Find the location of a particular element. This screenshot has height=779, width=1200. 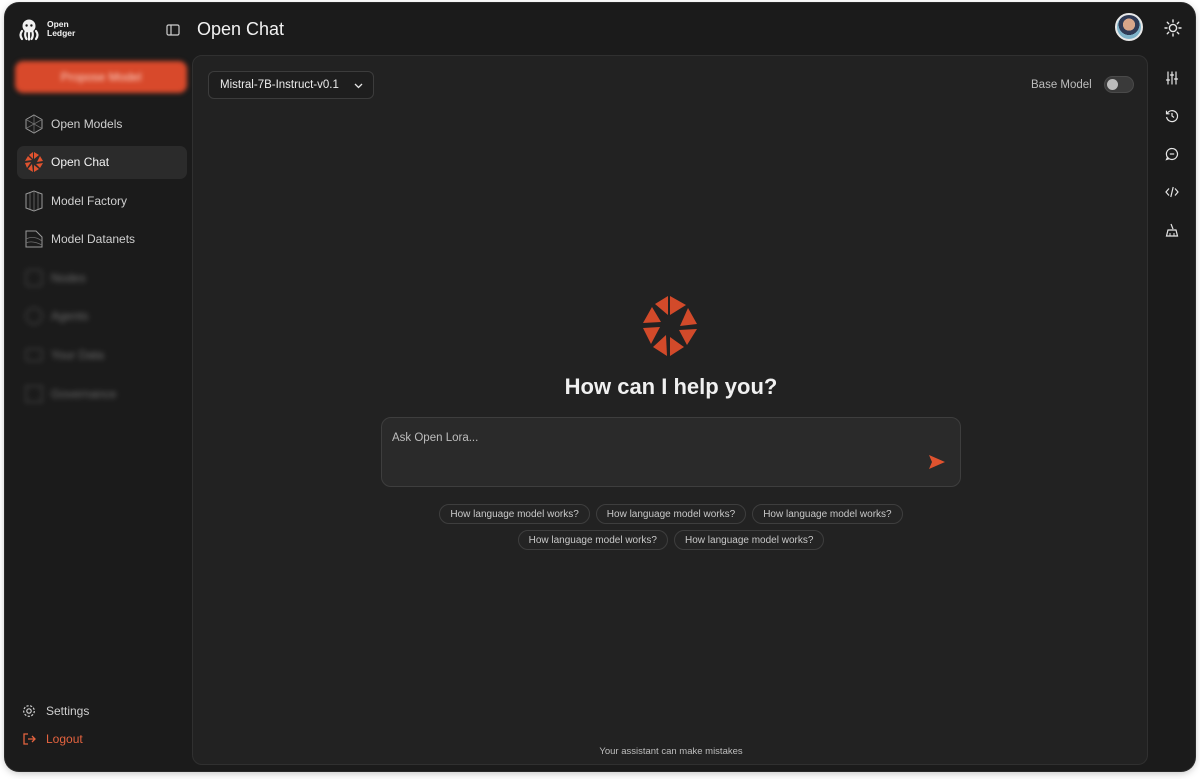

sidebar-item-data: Your Data is located at coordinates (102, 355).